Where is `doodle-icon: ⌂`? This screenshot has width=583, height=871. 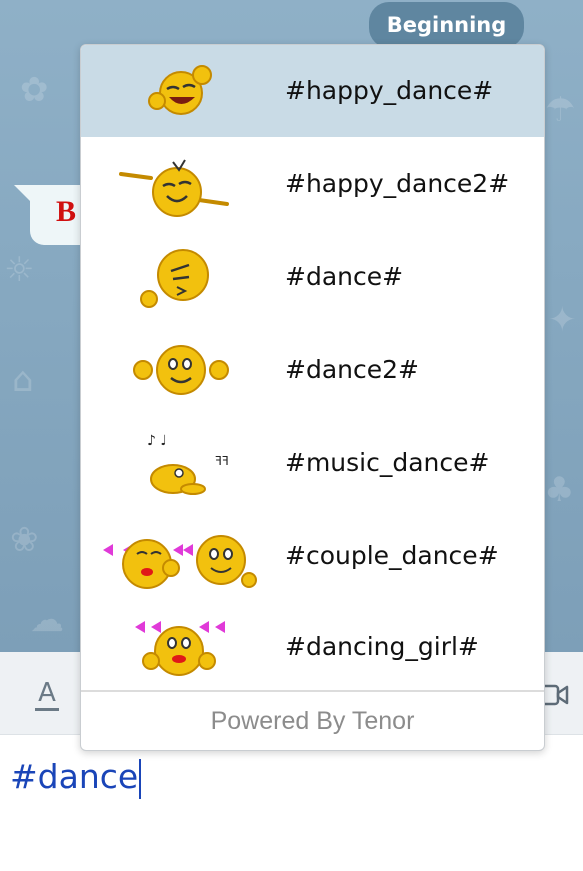
doodle-icon: ⌂ is located at coordinates (23, 380).